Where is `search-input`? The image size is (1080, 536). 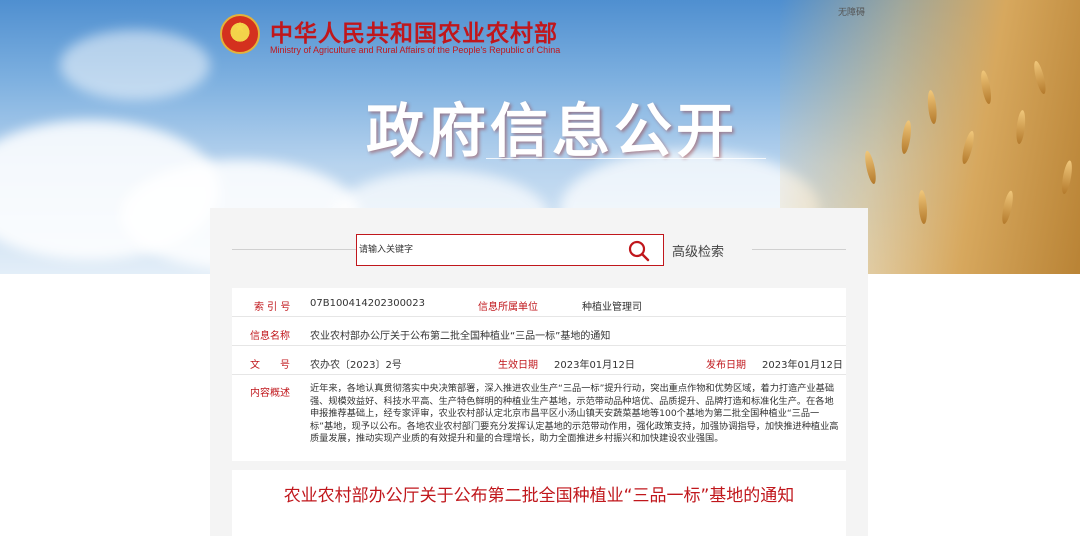
search-input is located at coordinates (489, 250).